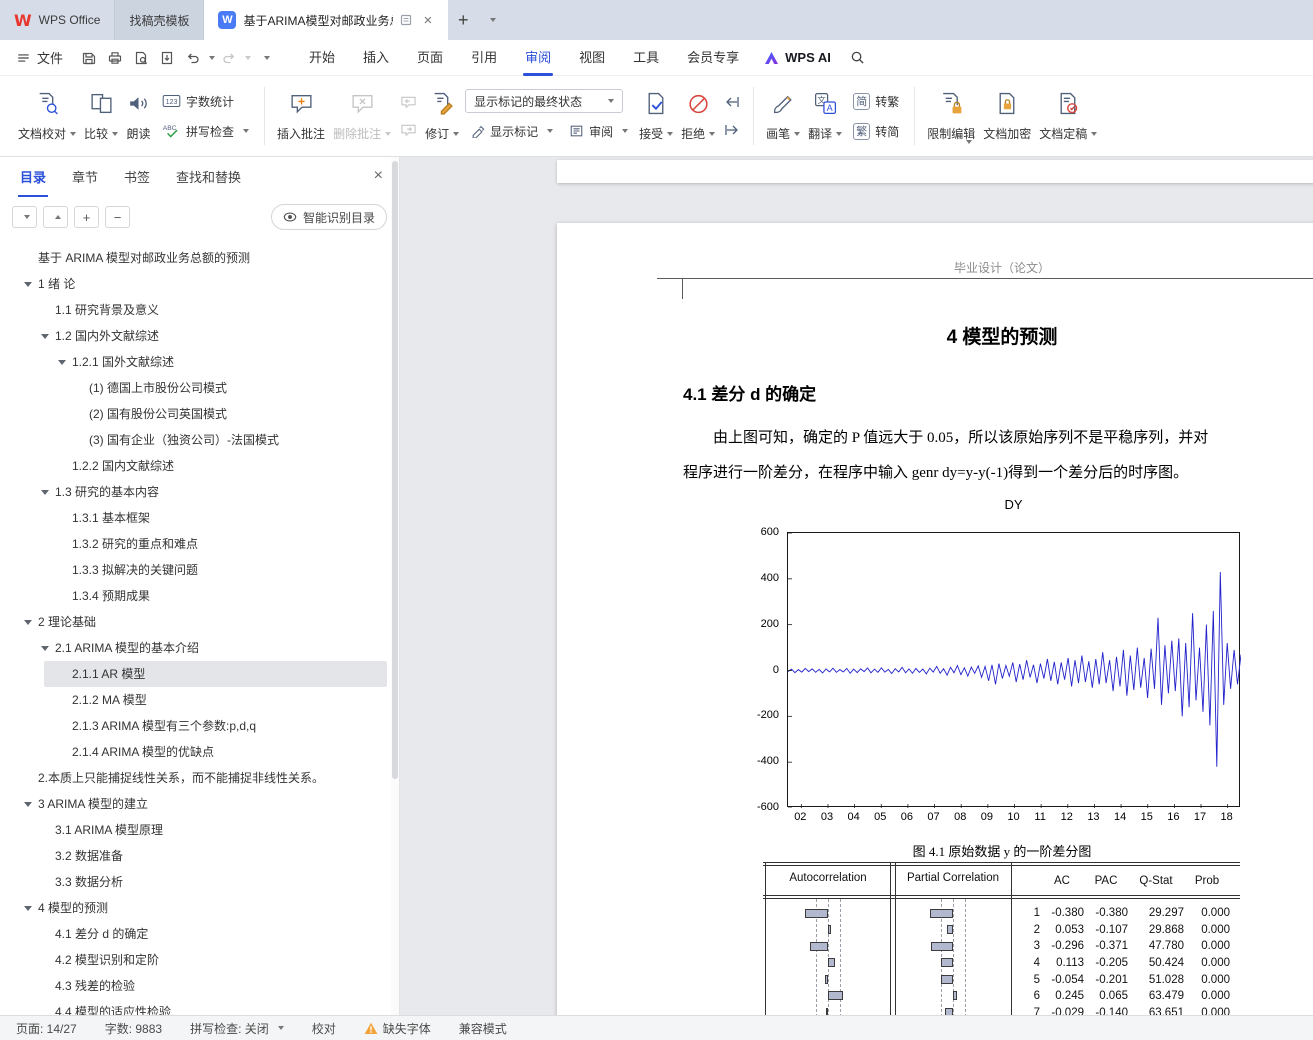 This screenshot has width=1313, height=1040. What do you see at coordinates (395, 470) in the screenshot?
I see `sidebar-scrollbar-thumb` at bounding box center [395, 470].